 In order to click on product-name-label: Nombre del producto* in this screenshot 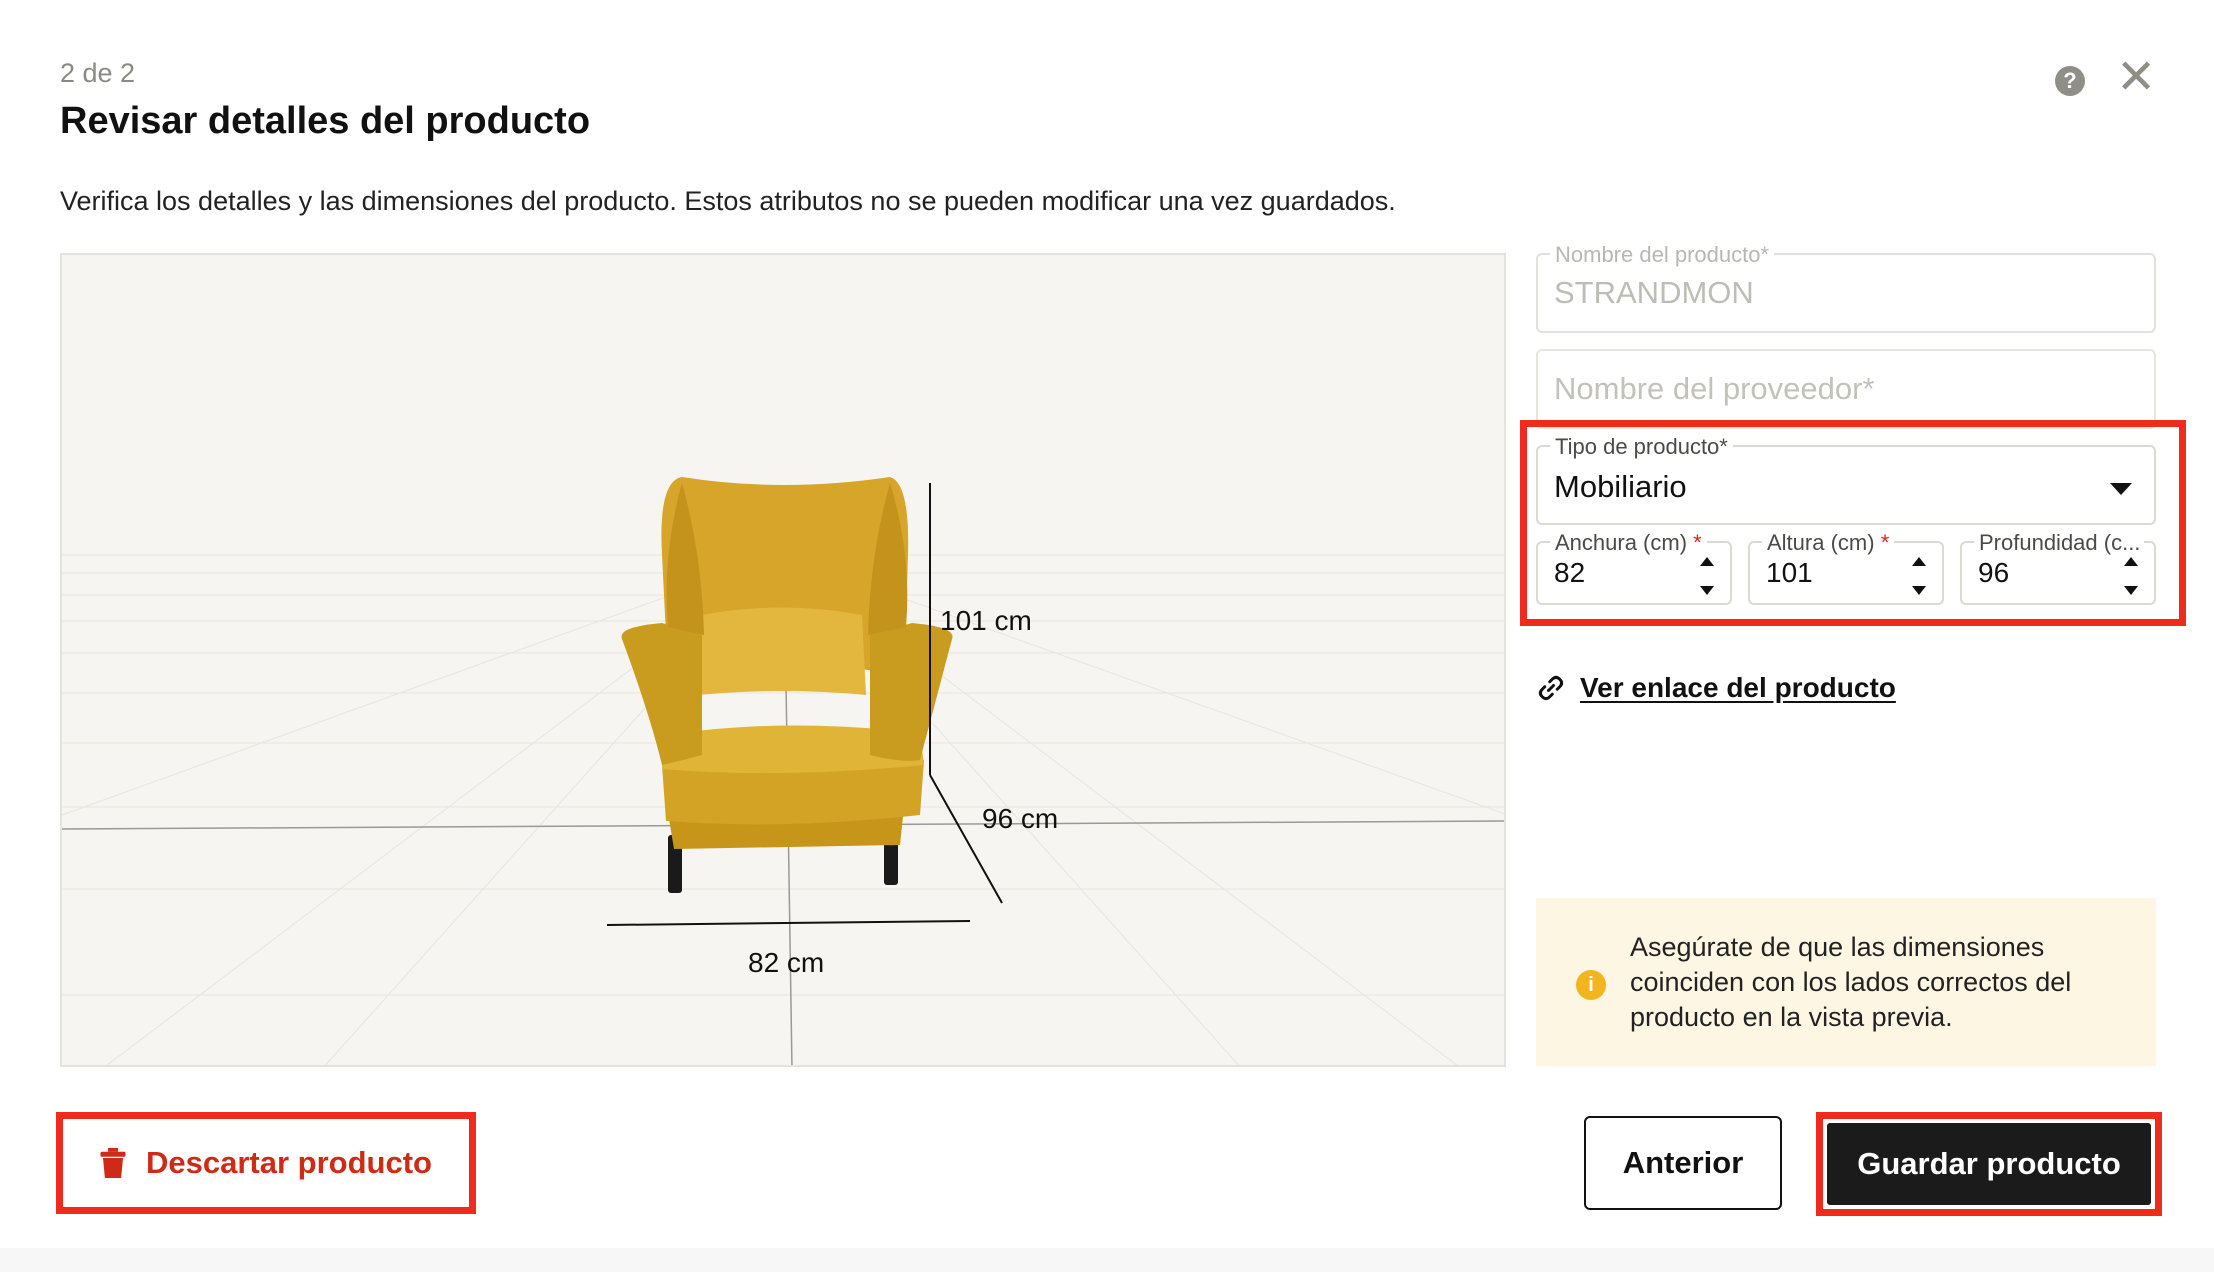, I will do `click(1662, 255)`.